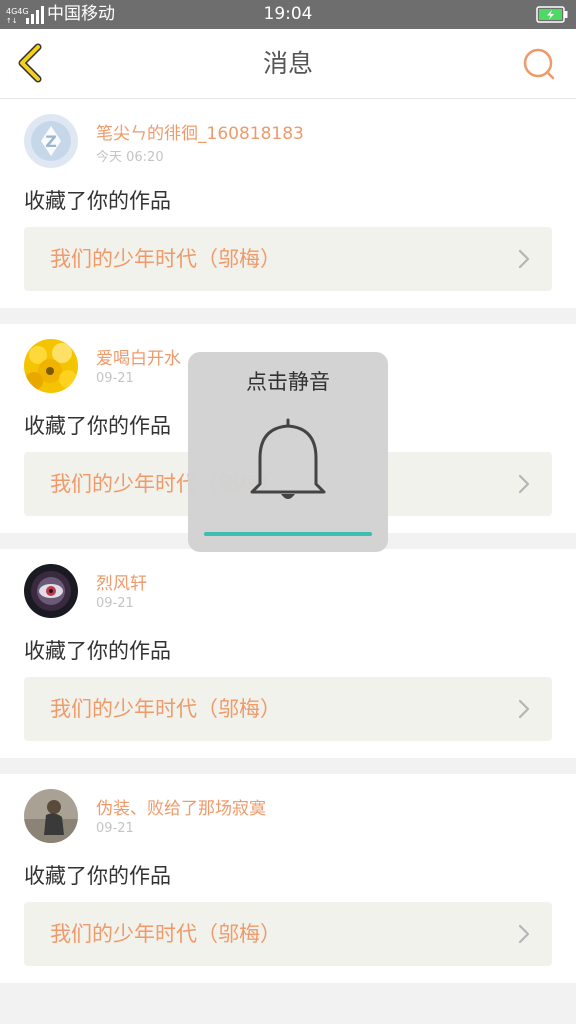 This screenshot has width=576, height=1024. I want to click on clock: 19:04, so click(288, 14).